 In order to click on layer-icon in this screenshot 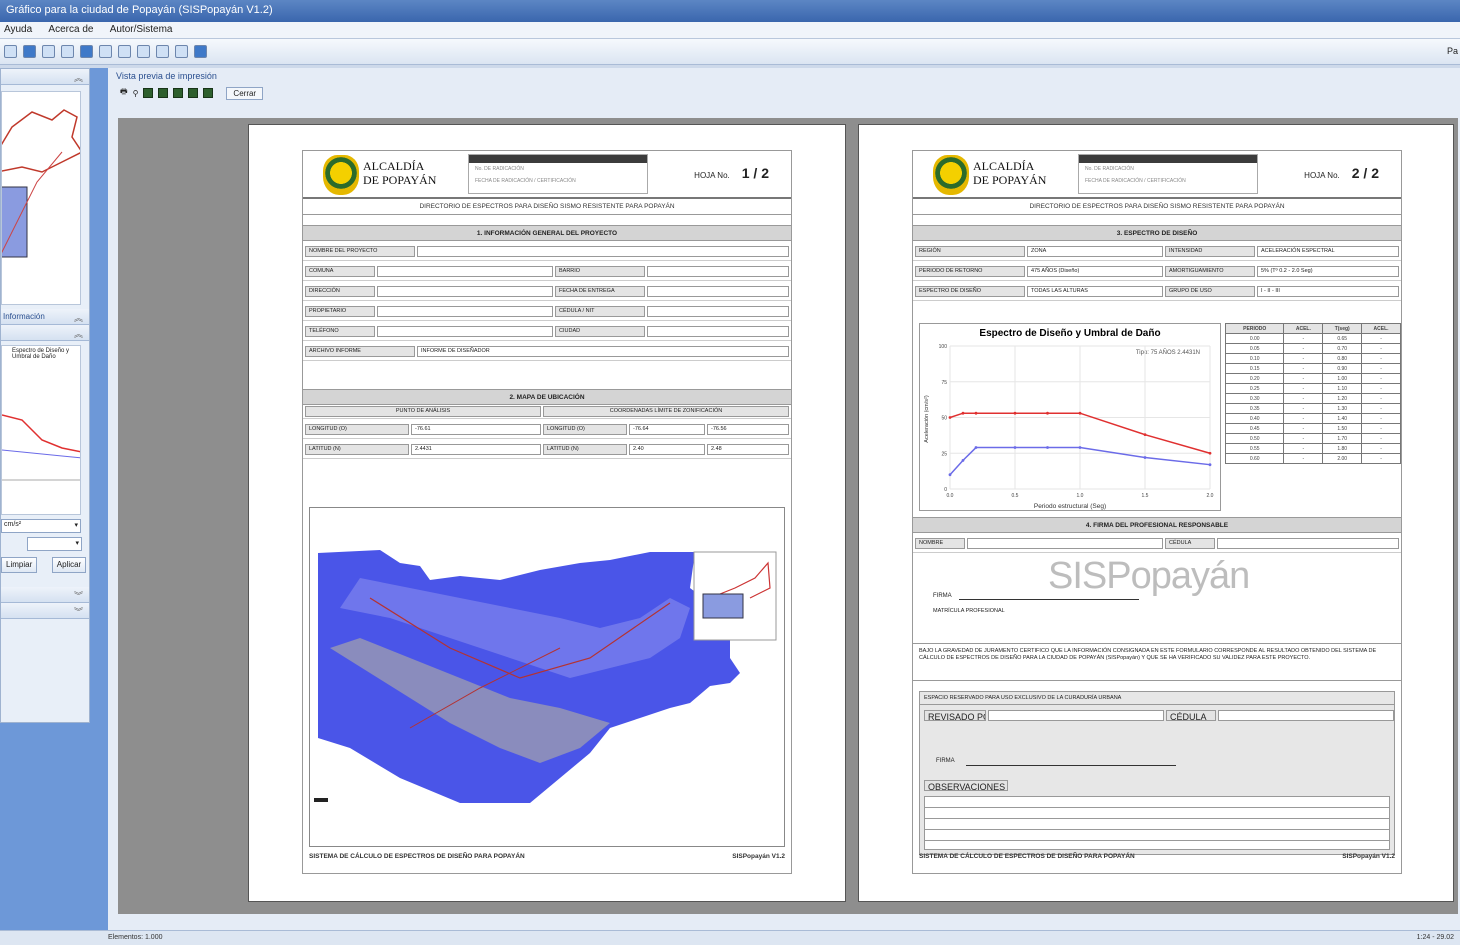, I will do `click(67, 51)`.